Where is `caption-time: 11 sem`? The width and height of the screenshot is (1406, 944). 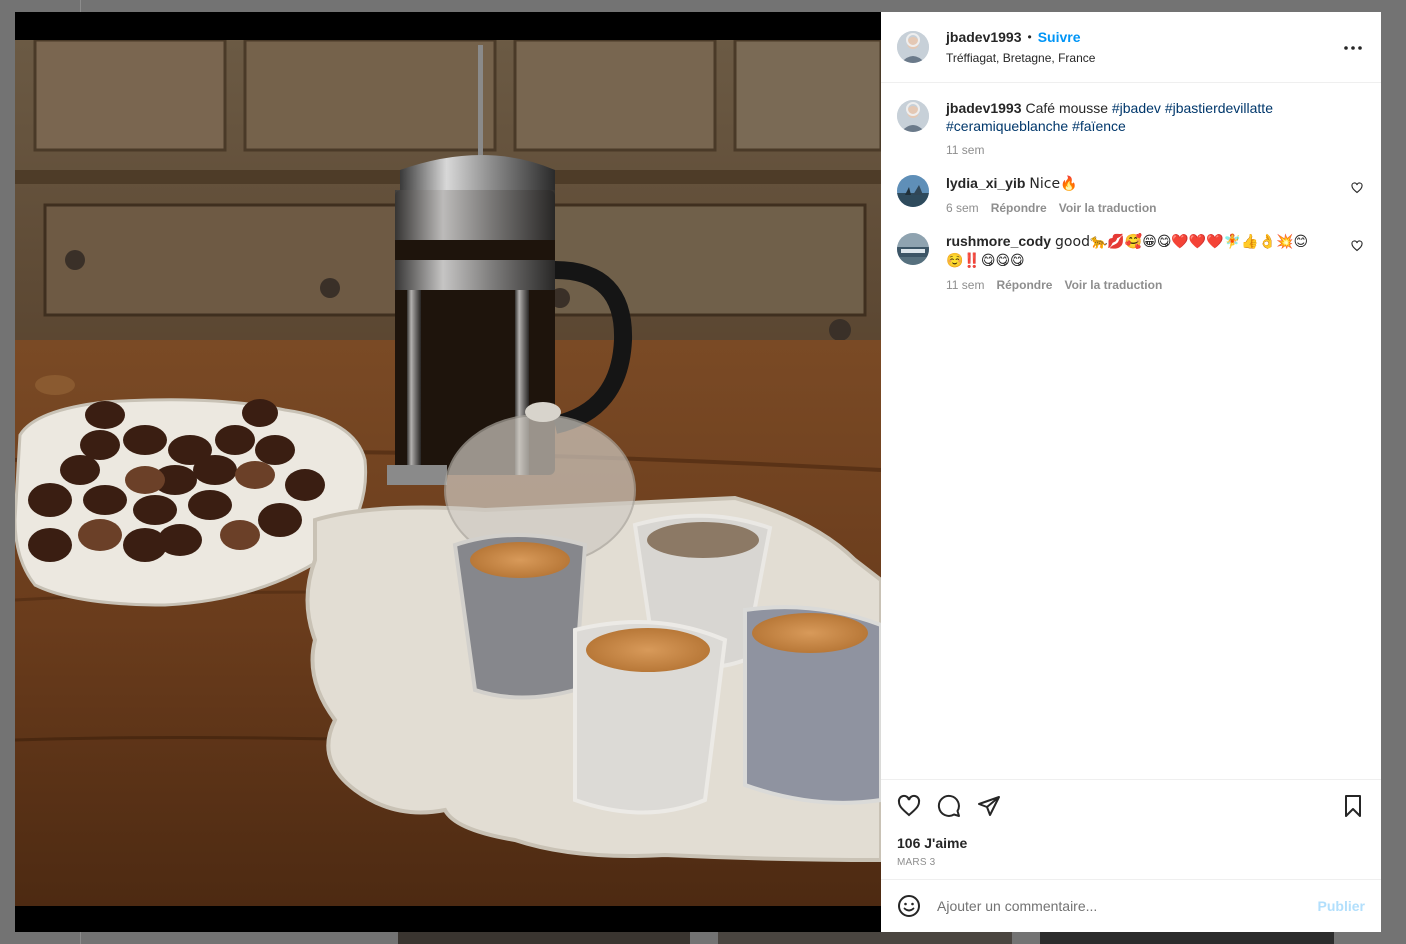
caption-time: 11 sem is located at coordinates (965, 150).